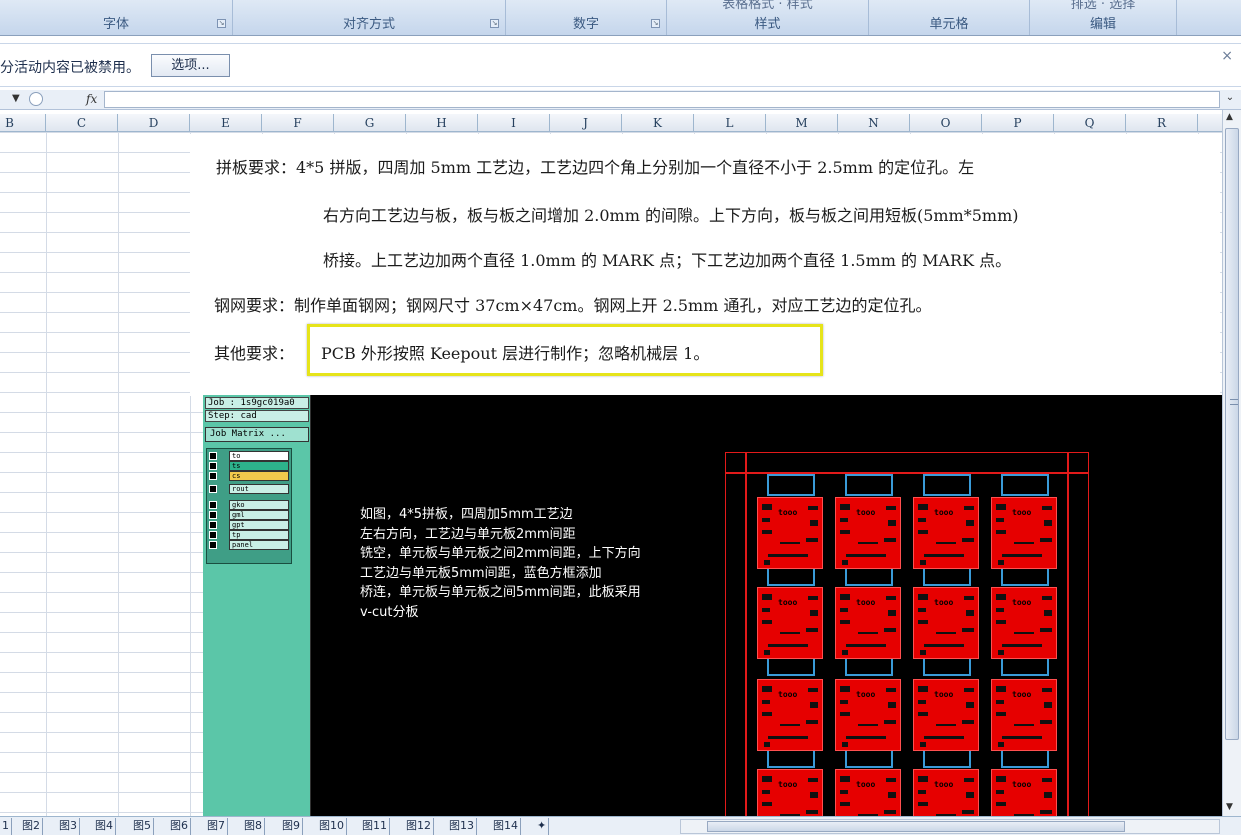 The height and width of the screenshot is (835, 1241). Describe the element at coordinates (179, 826) in the screenshot. I see `sheet-tab: 图6` at that location.